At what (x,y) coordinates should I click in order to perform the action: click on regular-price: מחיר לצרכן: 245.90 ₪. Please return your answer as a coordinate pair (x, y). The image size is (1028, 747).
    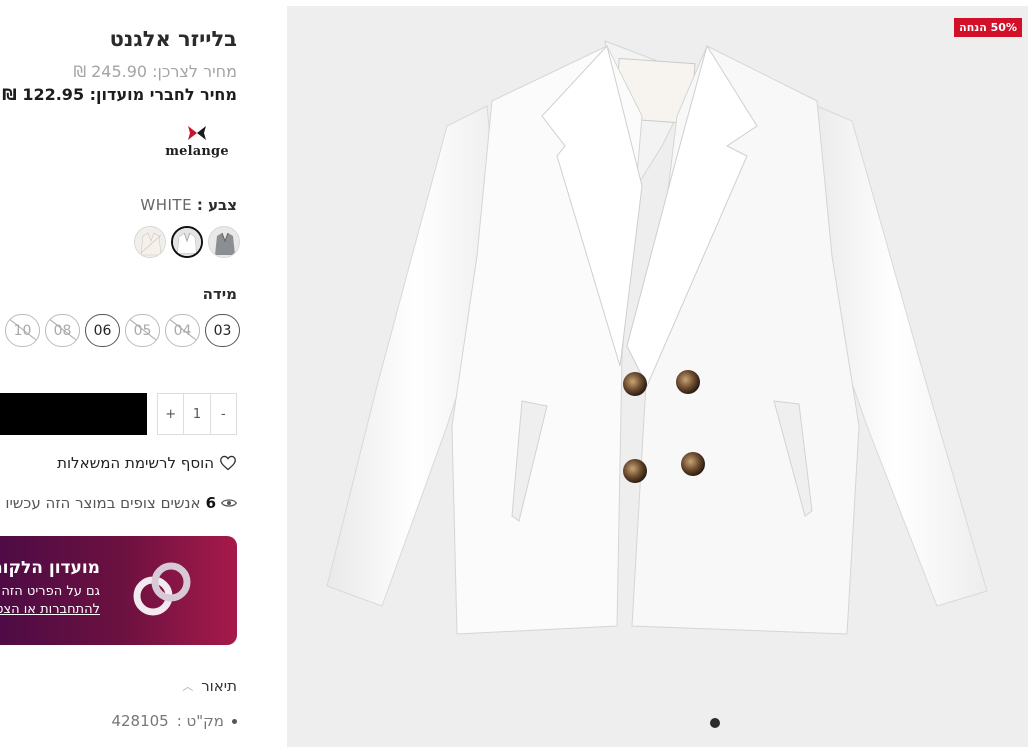
    Looking at the image, I should click on (153, 71).